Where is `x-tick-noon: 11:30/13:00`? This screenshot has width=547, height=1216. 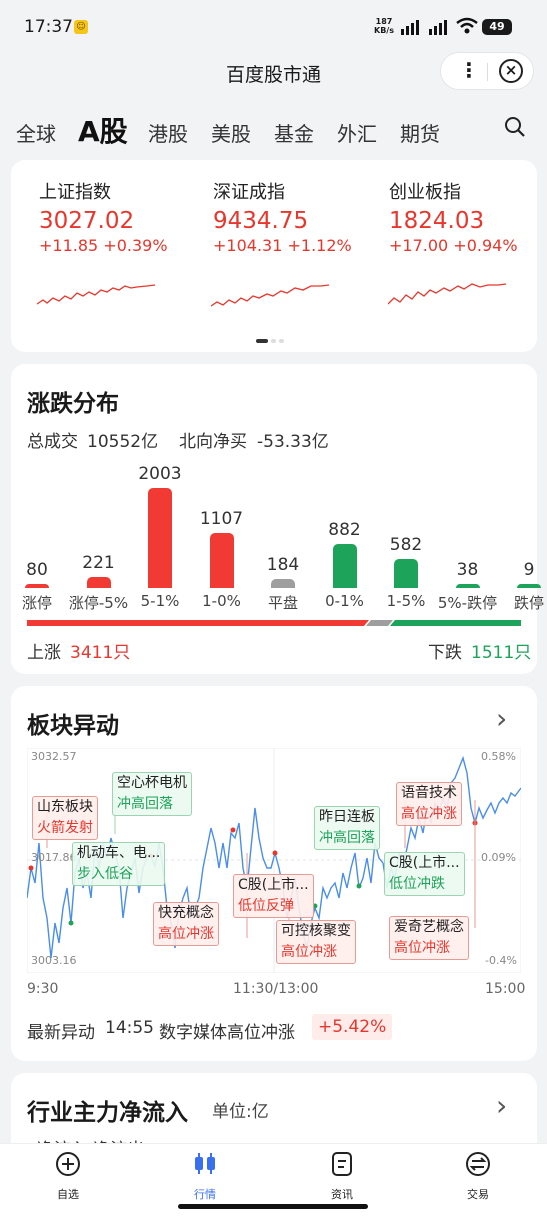 x-tick-noon: 11:30/13:00 is located at coordinates (276, 989).